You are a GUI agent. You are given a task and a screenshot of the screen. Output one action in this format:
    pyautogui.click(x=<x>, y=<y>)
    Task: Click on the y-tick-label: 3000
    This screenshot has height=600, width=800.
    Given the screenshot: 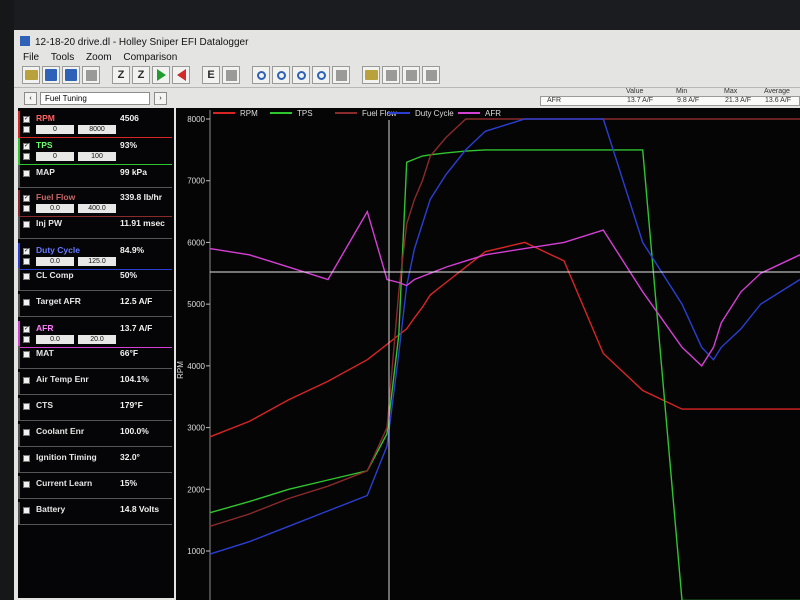 What is the action you would take?
    pyautogui.click(x=196, y=428)
    